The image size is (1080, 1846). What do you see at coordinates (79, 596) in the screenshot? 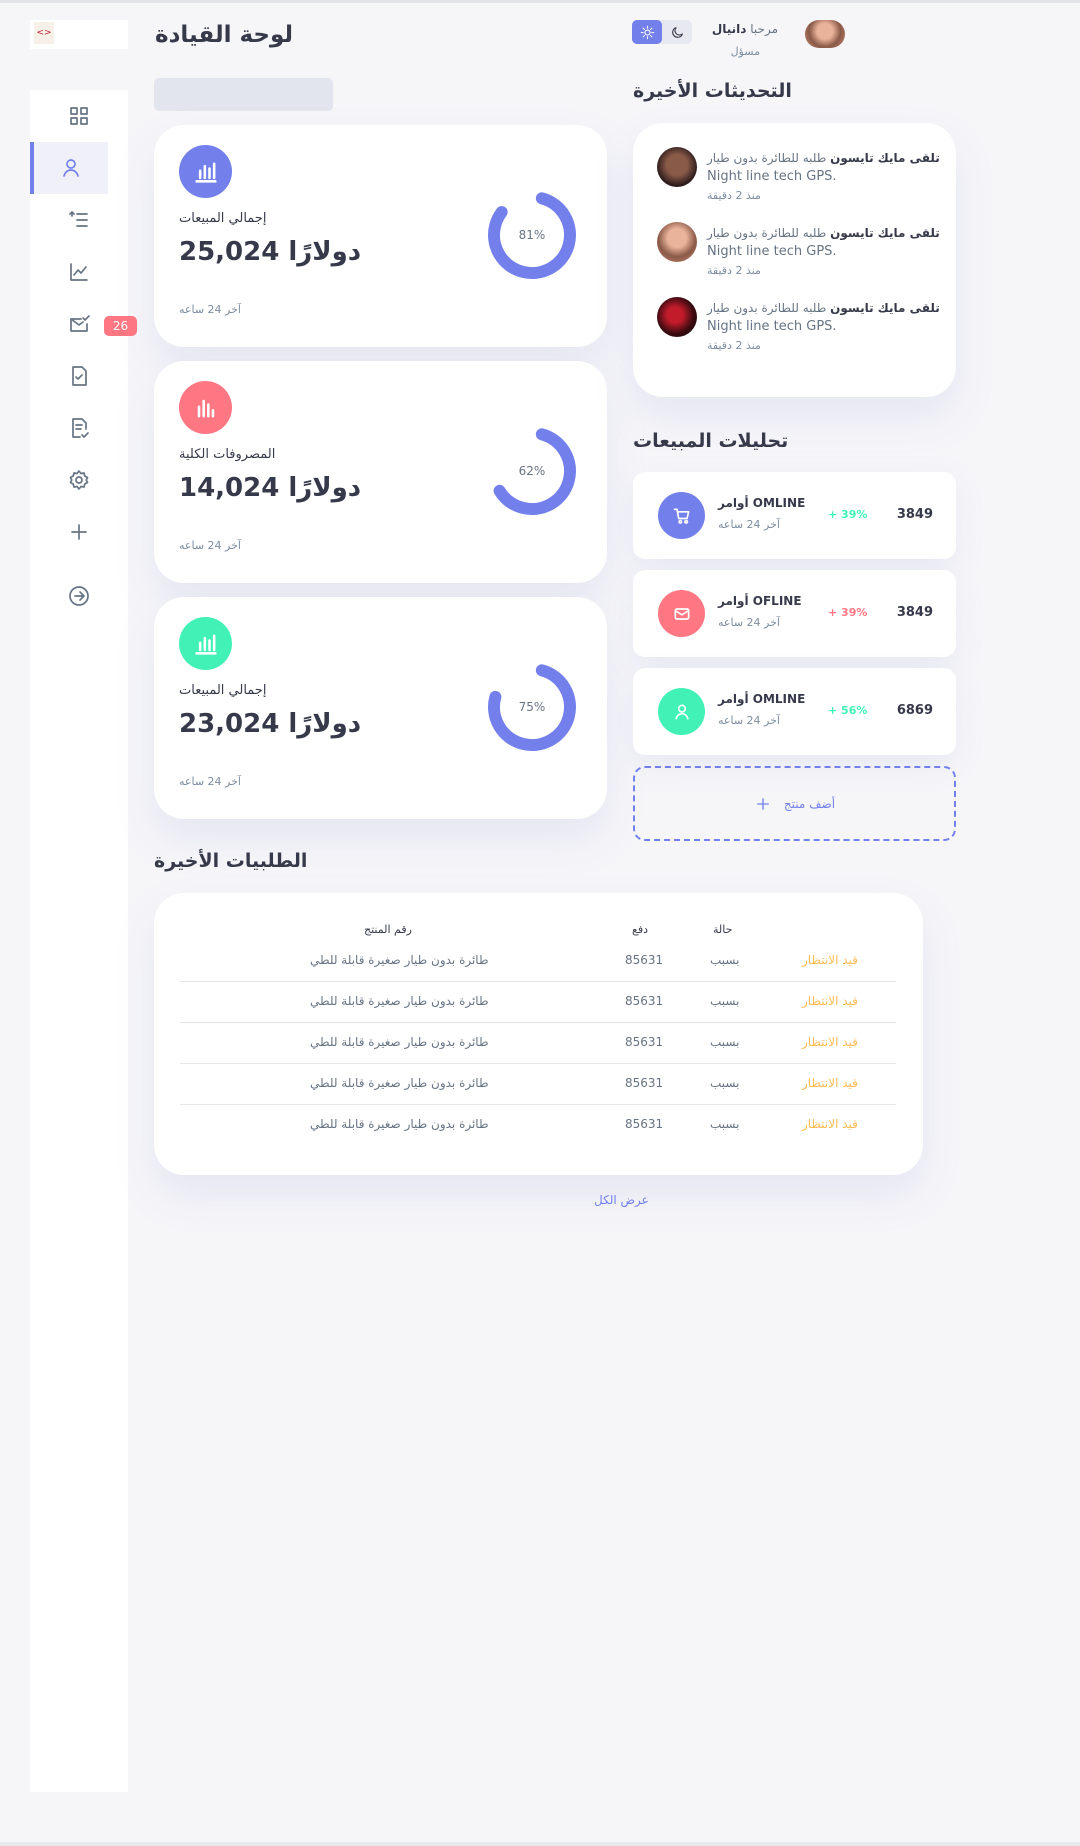
I see `sidebar-item-logout` at bounding box center [79, 596].